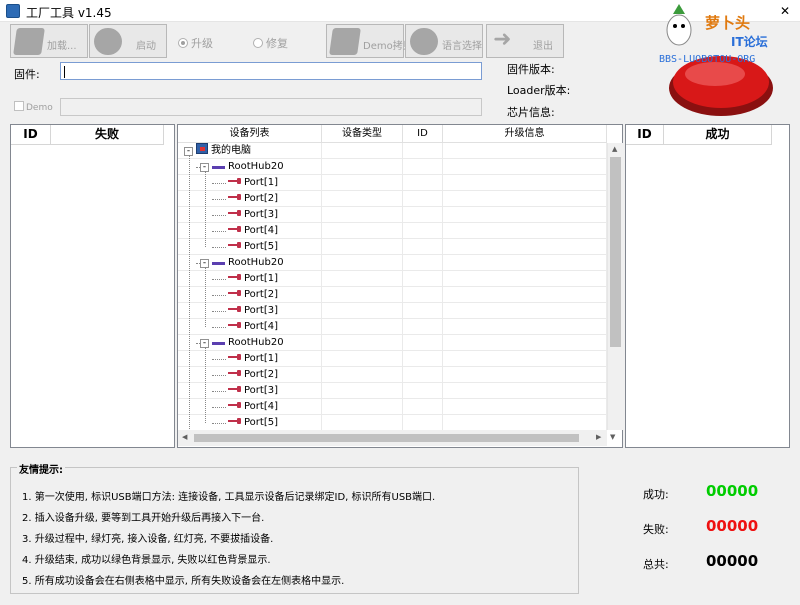 Image resolution: width=800 pixels, height=605 pixels. What do you see at coordinates (107, 135) in the screenshot?
I see `fail-col-status: 失败` at bounding box center [107, 135].